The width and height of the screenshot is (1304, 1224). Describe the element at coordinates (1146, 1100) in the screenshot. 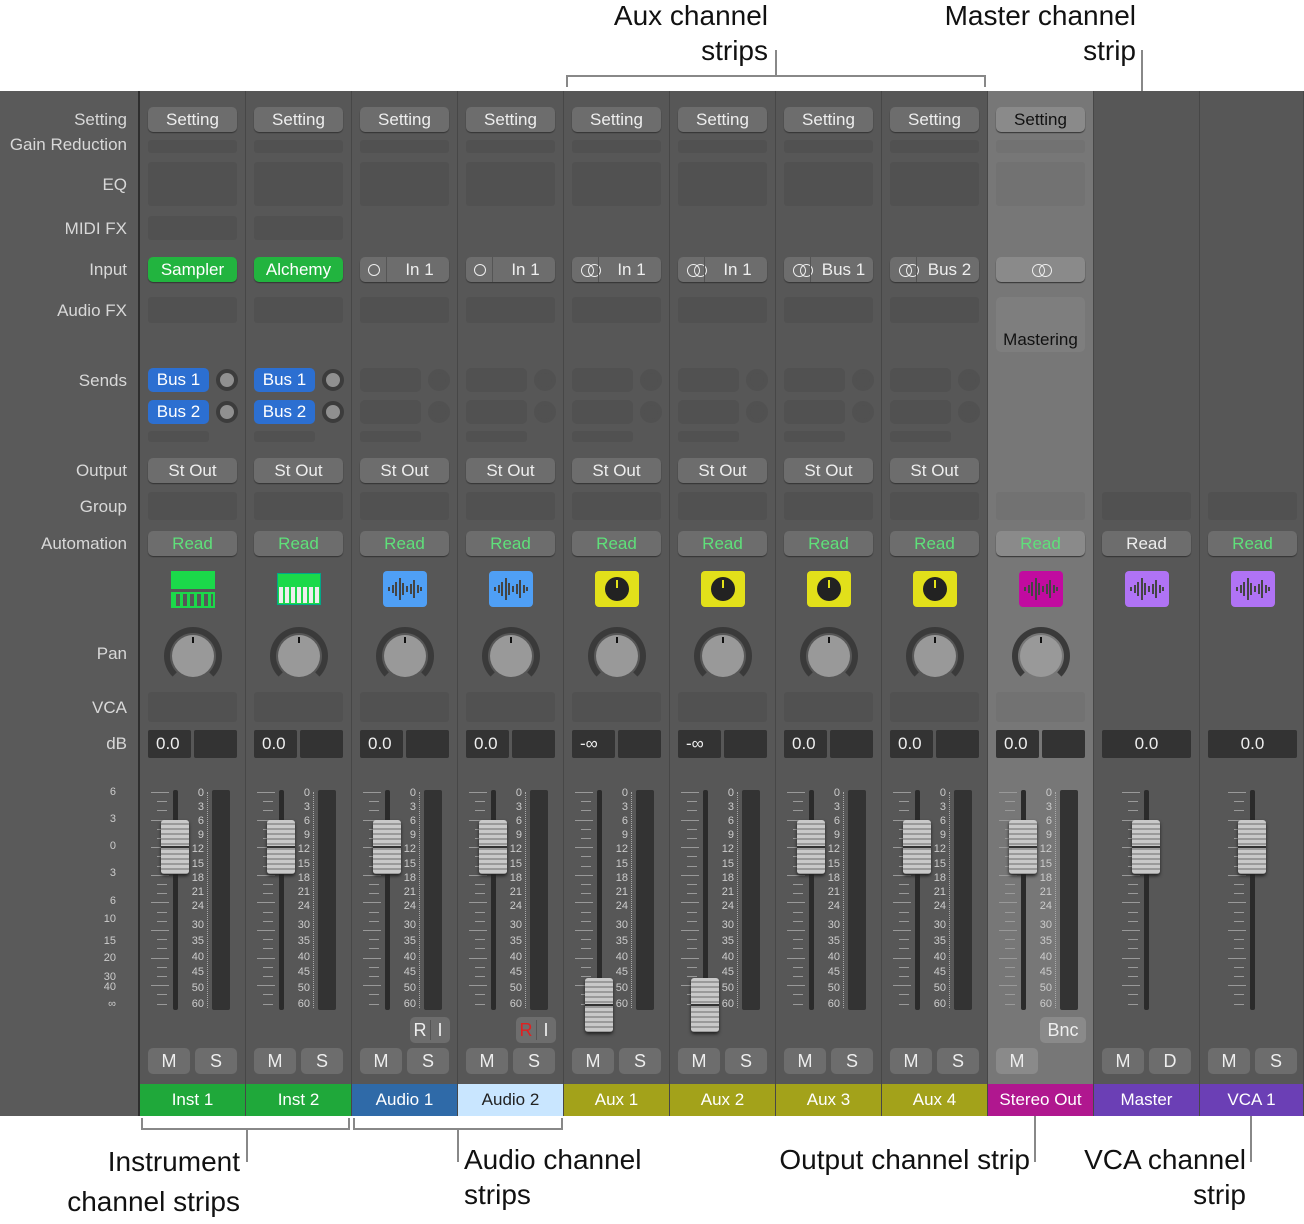

I see `track-name: Master` at that location.